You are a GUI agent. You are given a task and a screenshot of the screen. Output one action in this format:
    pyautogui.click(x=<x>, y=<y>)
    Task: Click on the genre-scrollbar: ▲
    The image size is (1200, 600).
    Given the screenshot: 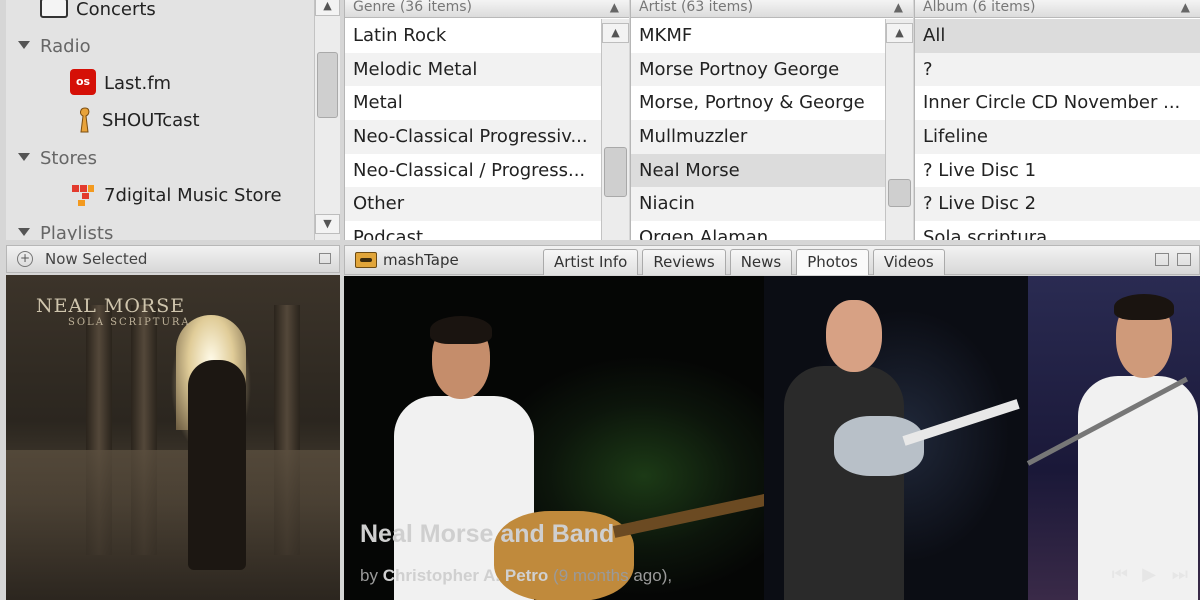 What is the action you would take?
    pyautogui.click(x=615, y=129)
    